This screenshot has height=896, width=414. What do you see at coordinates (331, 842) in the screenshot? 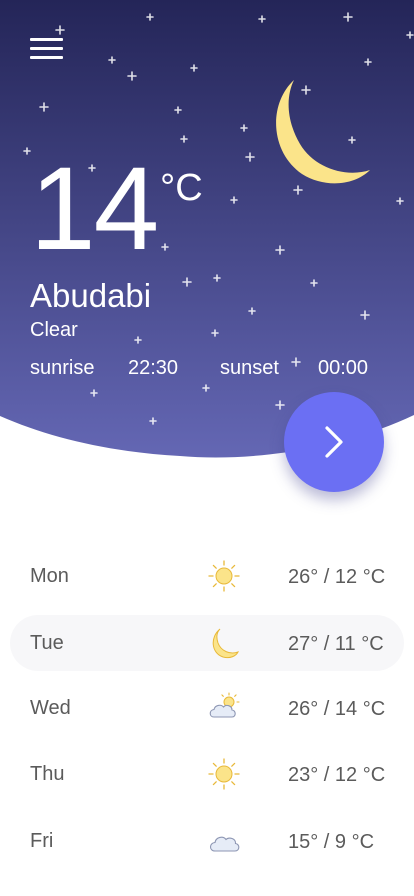
I see `day-temperature-range: 15° / 9 °C` at bounding box center [331, 842].